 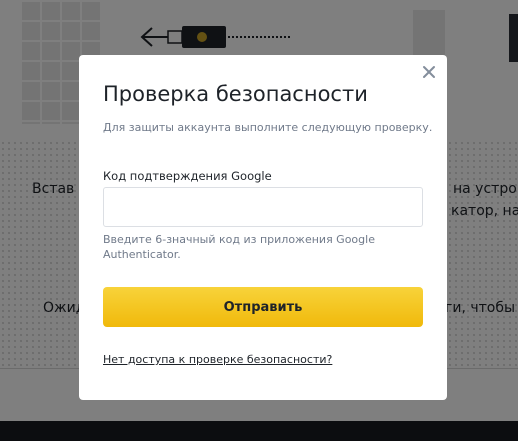 I want to click on no-access-link: Нет доступа к проверке безопасности?, so click(x=217, y=360).